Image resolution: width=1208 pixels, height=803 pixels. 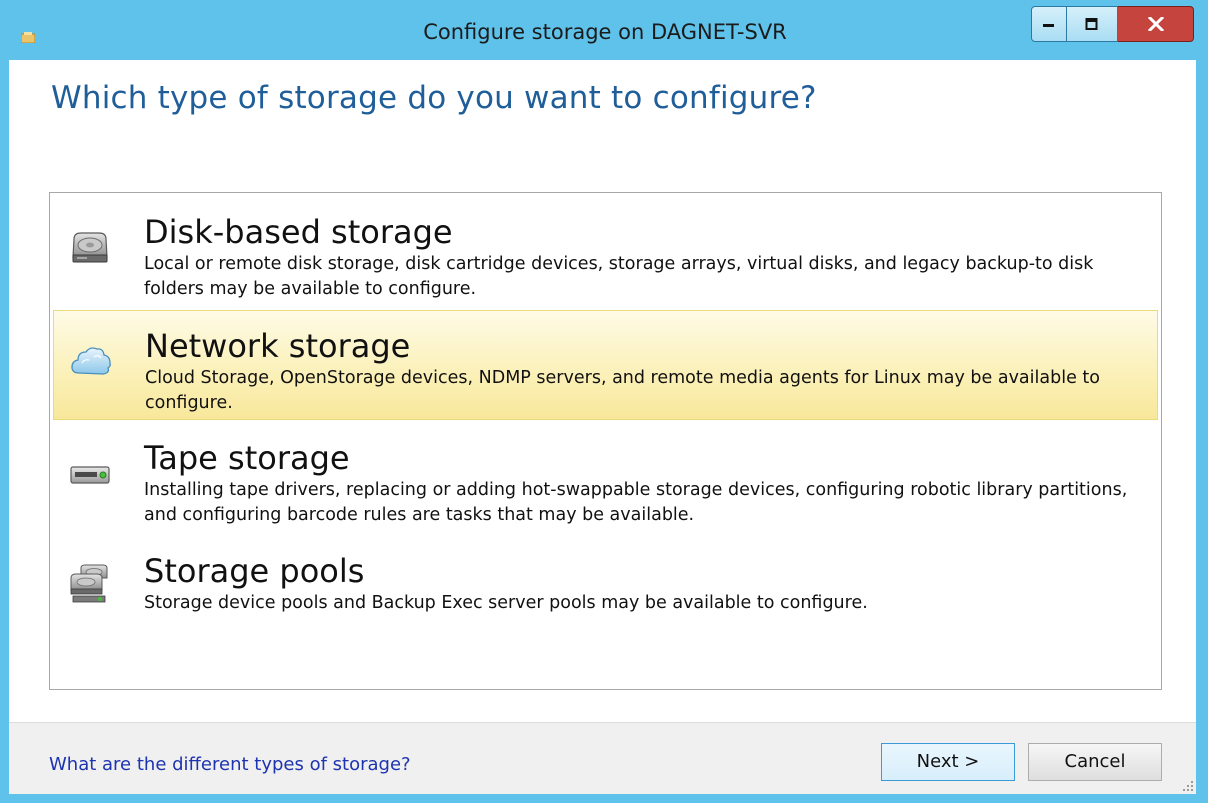 I want to click on close-button, so click(x=1156, y=24).